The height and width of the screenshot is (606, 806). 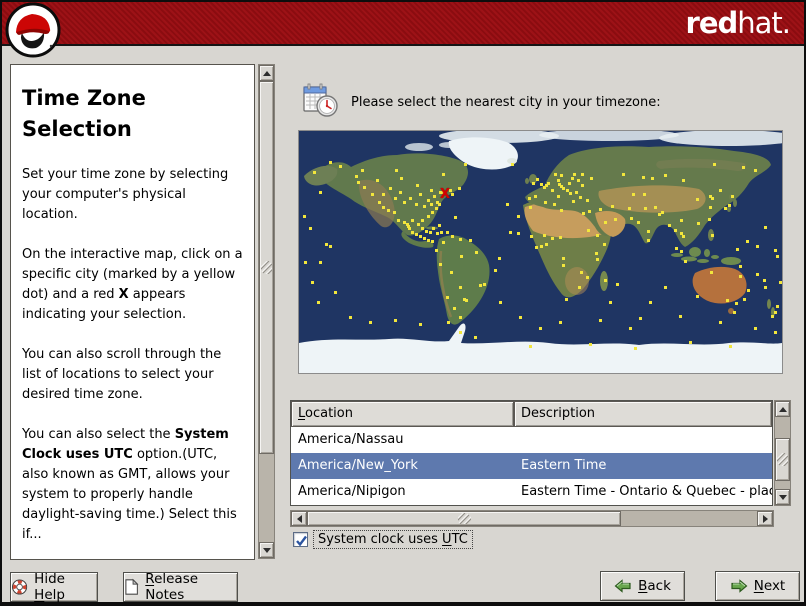 I want to click on utc-checkbox, so click(x=300, y=539).